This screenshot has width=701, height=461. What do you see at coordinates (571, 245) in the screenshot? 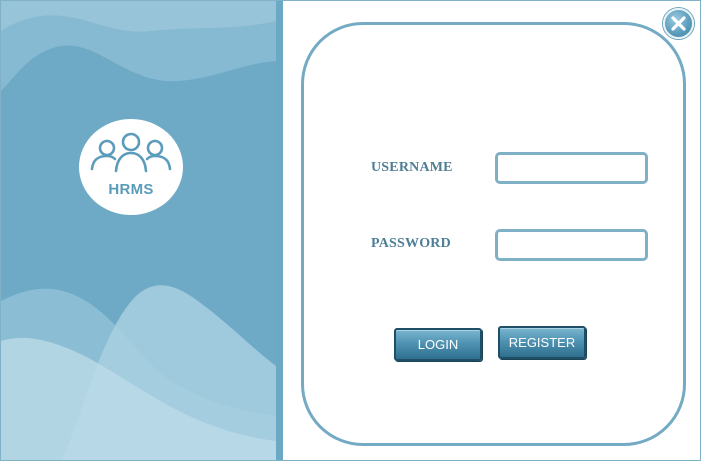
I see `password-input` at bounding box center [571, 245].